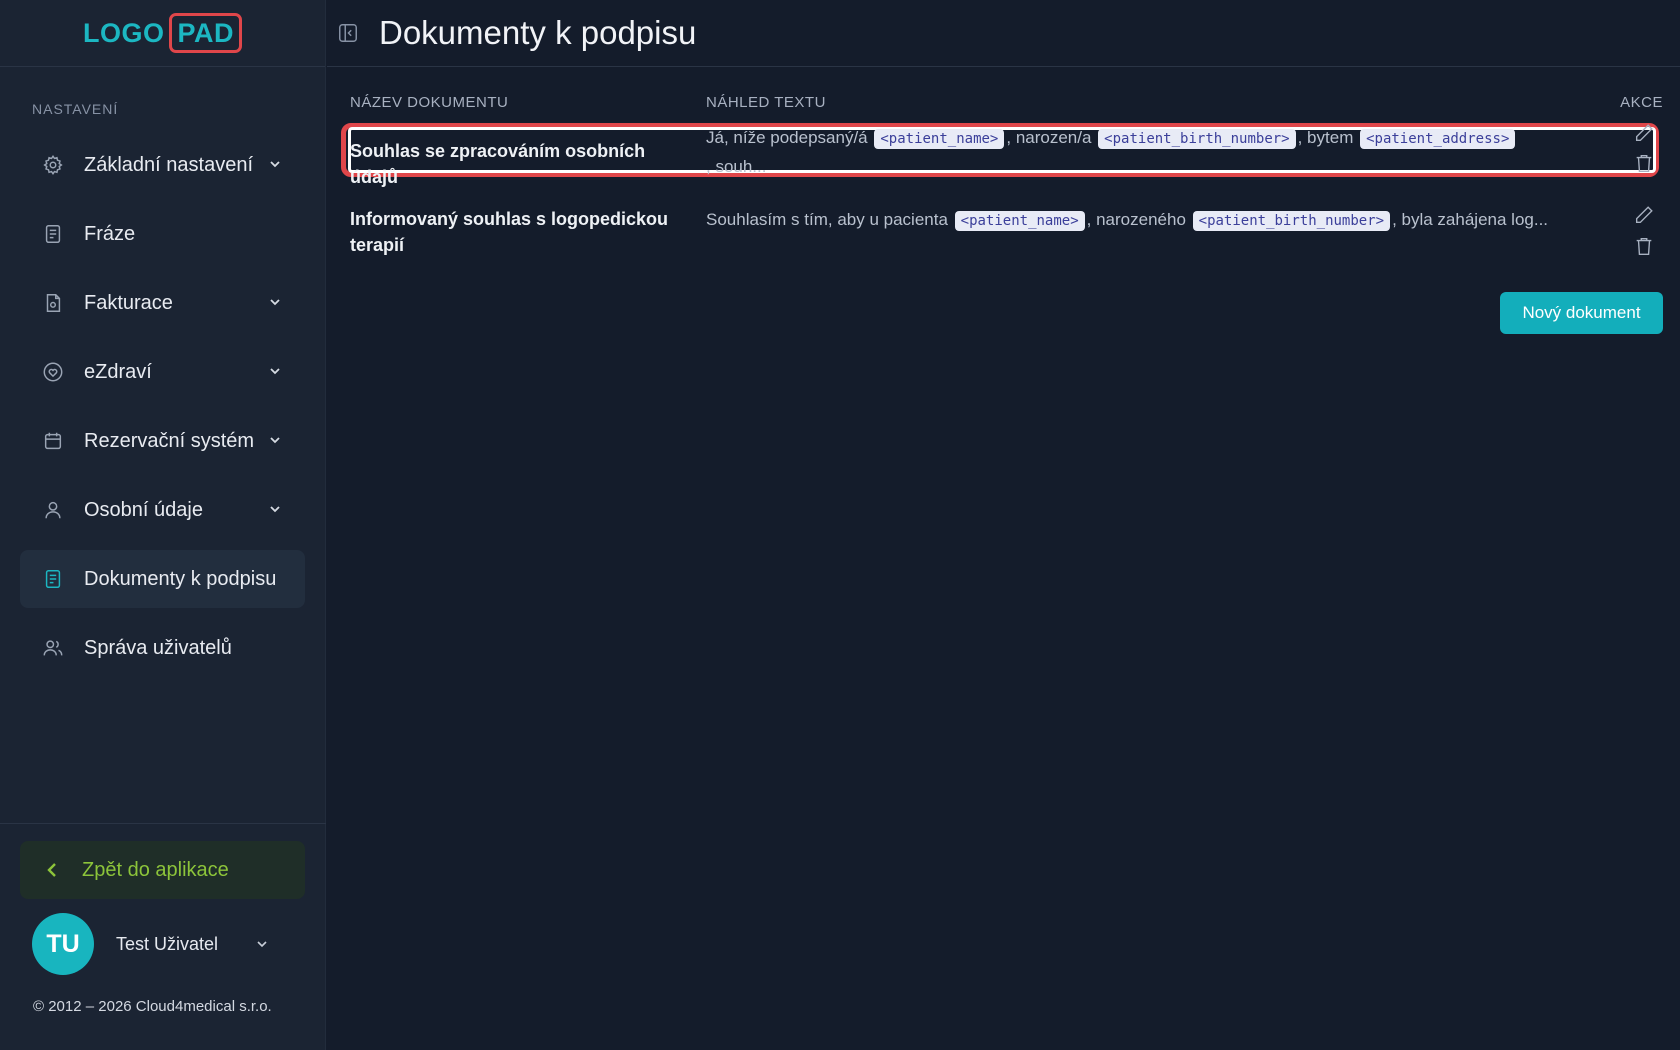 The image size is (1680, 1050). Describe the element at coordinates (53, 648) in the screenshot. I see `users-icon` at that location.